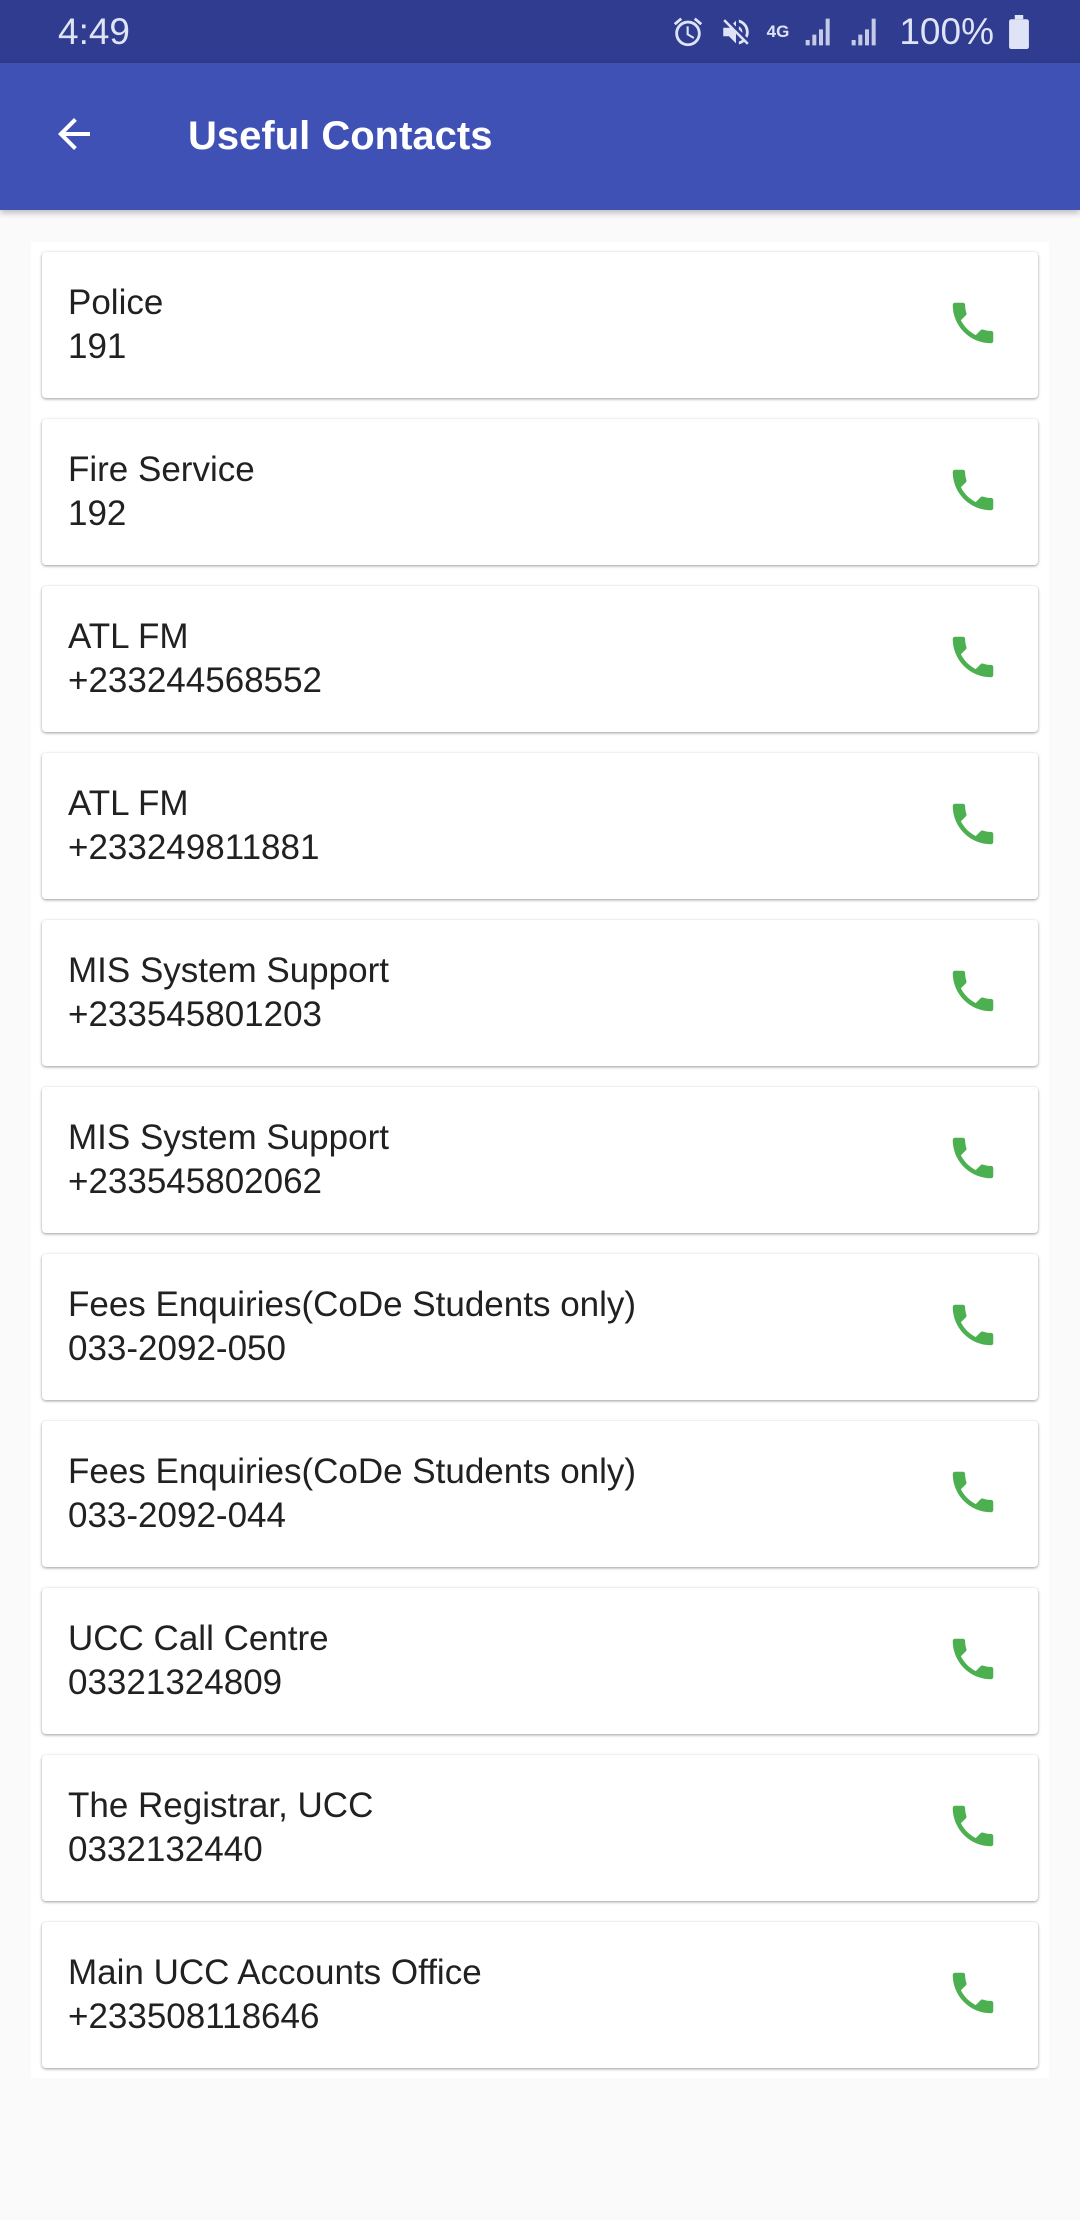 This screenshot has width=1080, height=2220. What do you see at coordinates (540, 492) in the screenshot?
I see `contact-card: Fire Service 192` at bounding box center [540, 492].